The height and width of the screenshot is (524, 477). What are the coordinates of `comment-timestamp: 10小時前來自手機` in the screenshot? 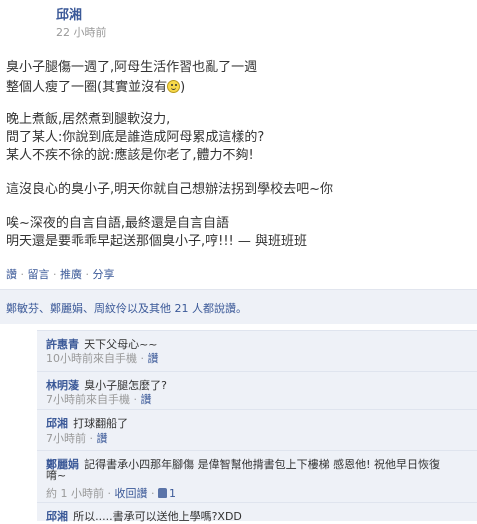 It's located at (91, 358).